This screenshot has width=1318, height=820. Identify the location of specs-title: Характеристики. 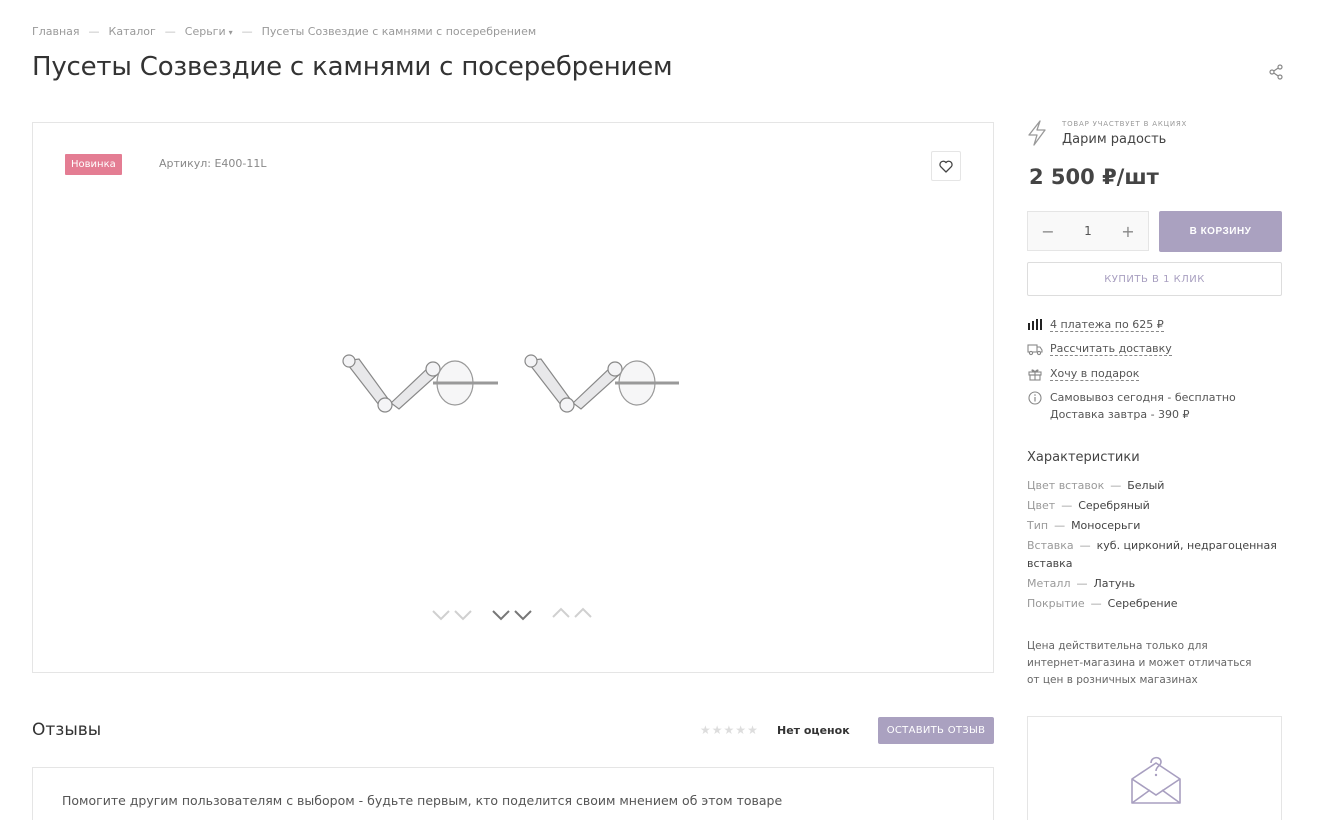
(1083, 457).